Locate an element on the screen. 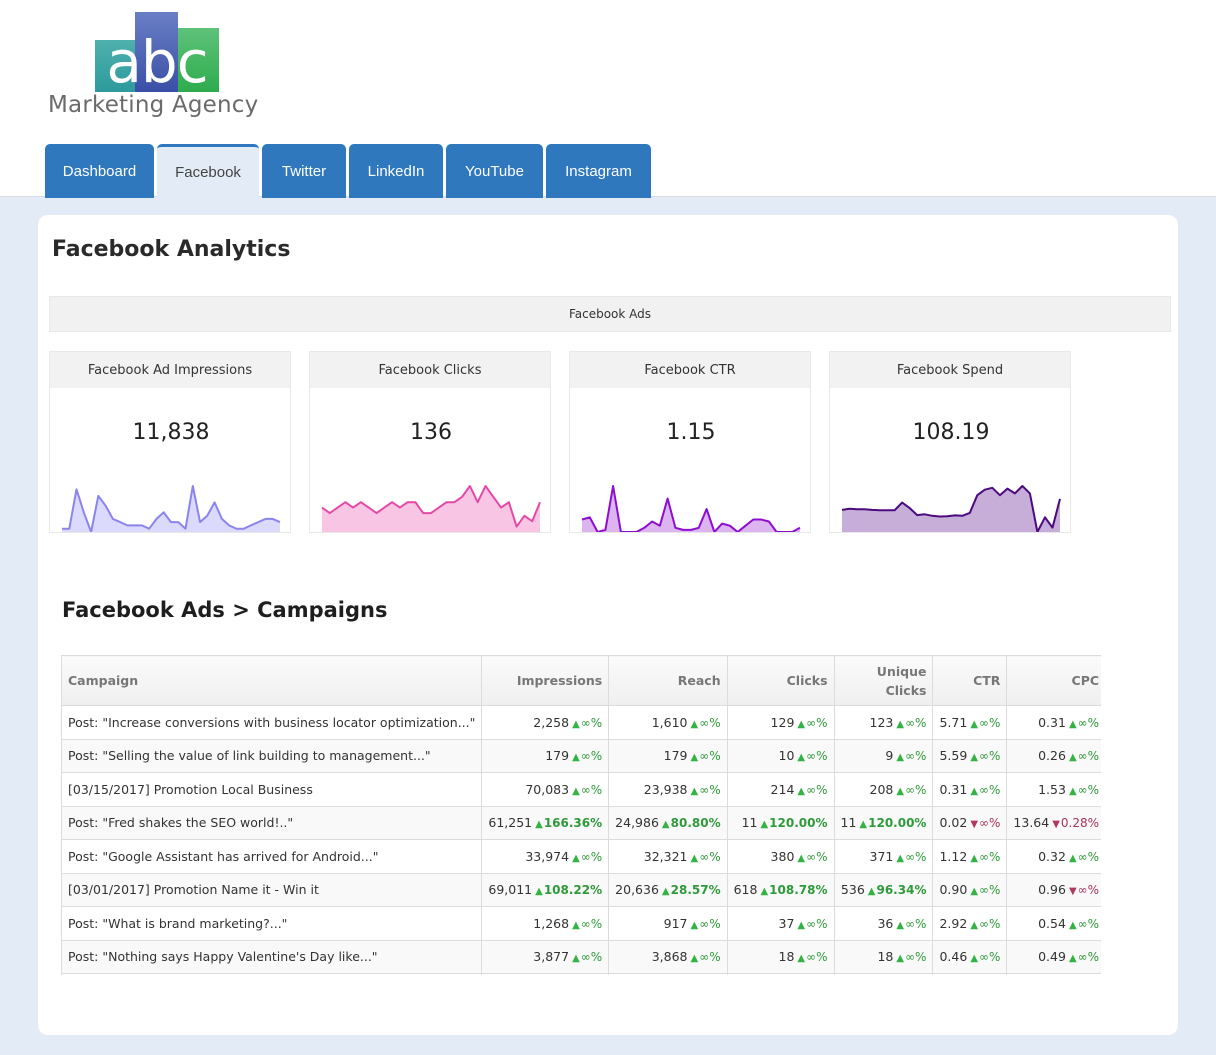  widget-impressions: Facebook Ad Impressions 11,838 is located at coordinates (170, 442).